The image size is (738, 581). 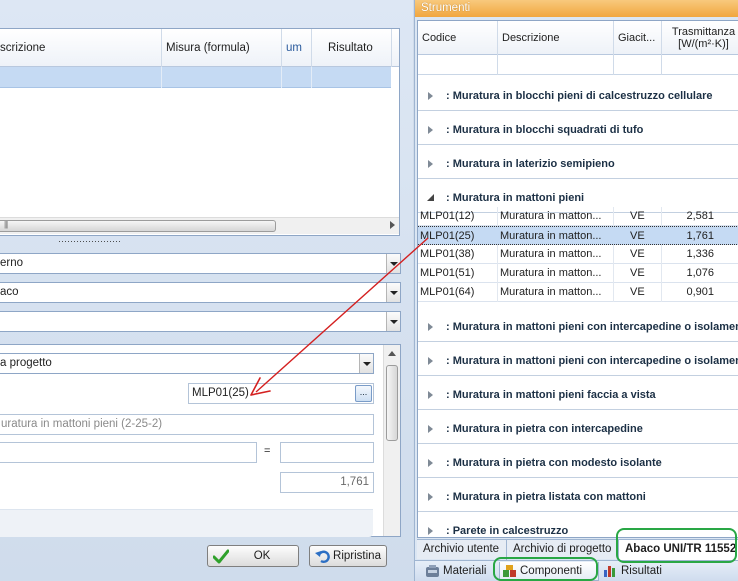 I want to click on description-field: uratura in mattoni pieni (2-25-2), so click(x=187, y=424).